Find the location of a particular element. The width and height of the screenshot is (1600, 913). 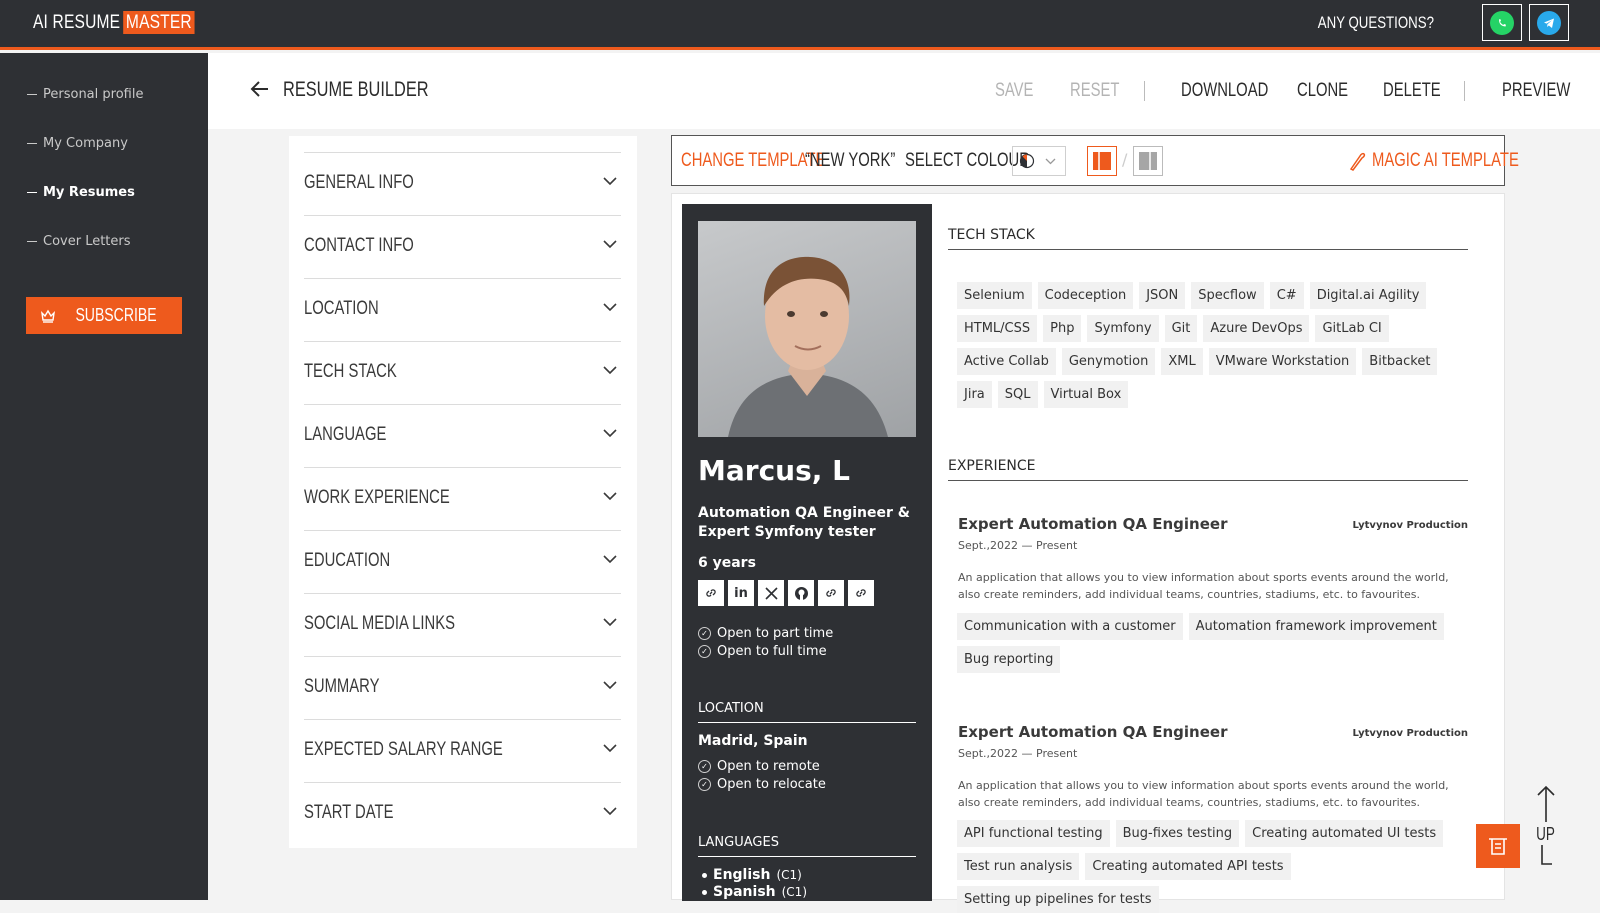

section-expected-salary-range: EXPECTED SALARY RANGE is located at coordinates (462, 750).